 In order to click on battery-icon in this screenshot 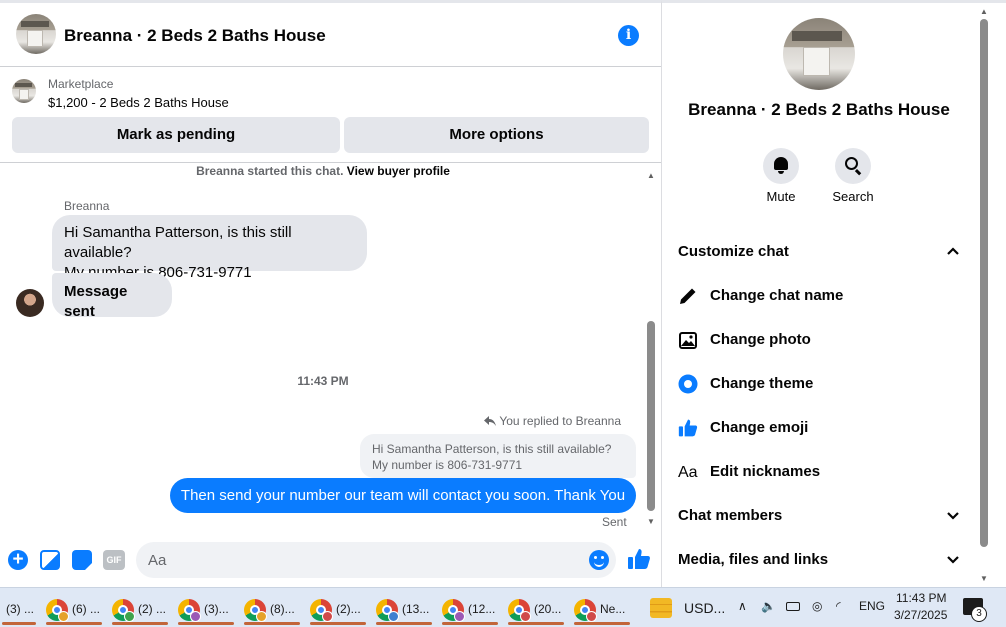, I will do `click(793, 606)`.